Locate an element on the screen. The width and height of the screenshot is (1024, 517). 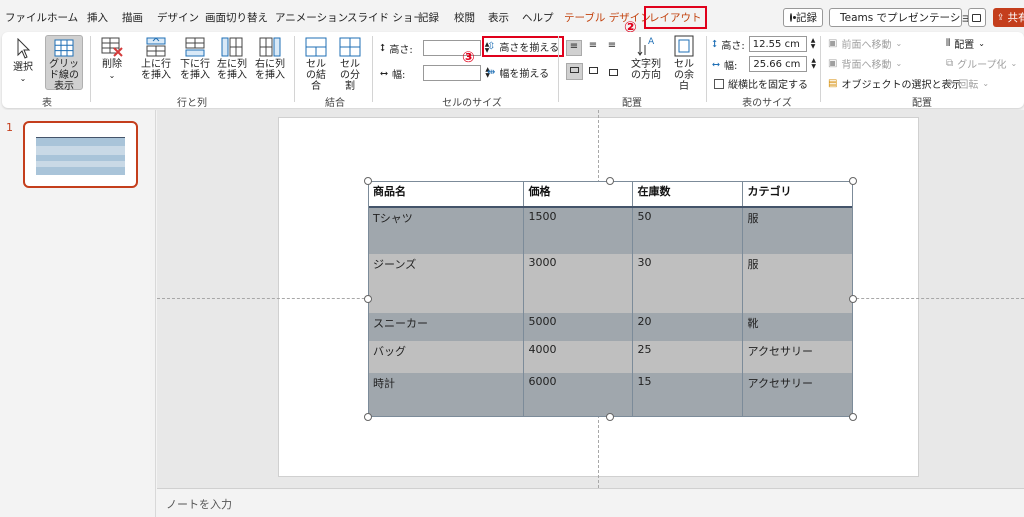
table-cell: 15 is located at coordinates (687, 395).